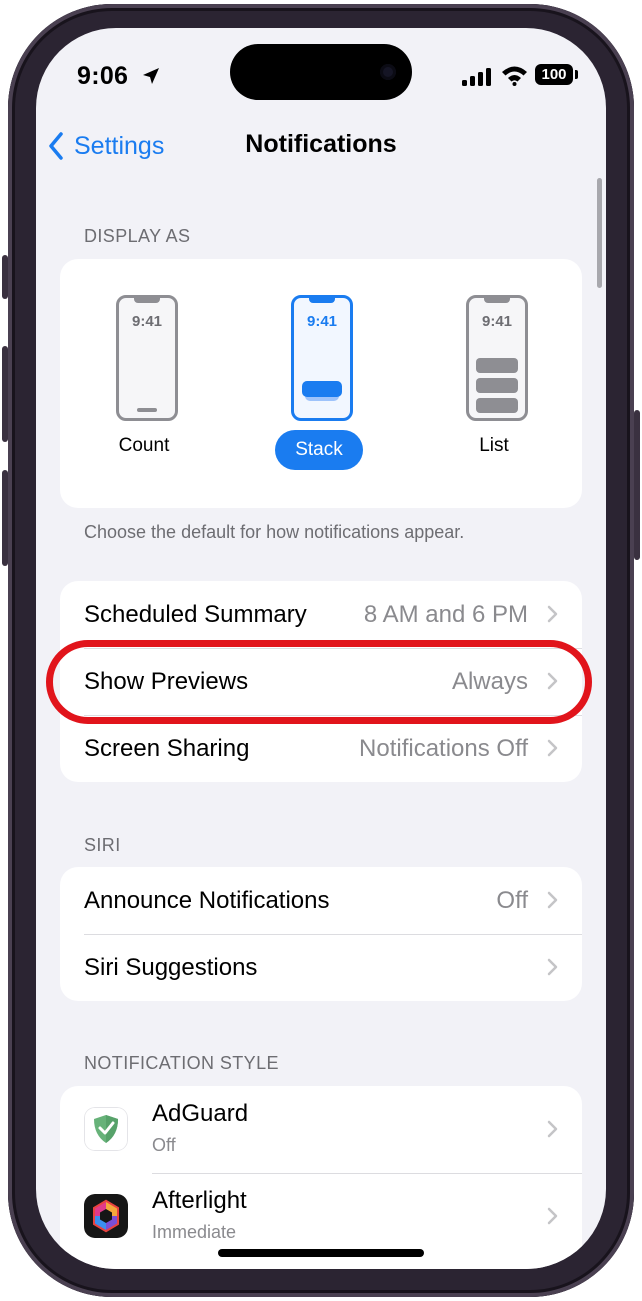 This screenshot has width=642, height=1301. What do you see at coordinates (443, 748) in the screenshot?
I see `row-value: Notifications Off` at bounding box center [443, 748].